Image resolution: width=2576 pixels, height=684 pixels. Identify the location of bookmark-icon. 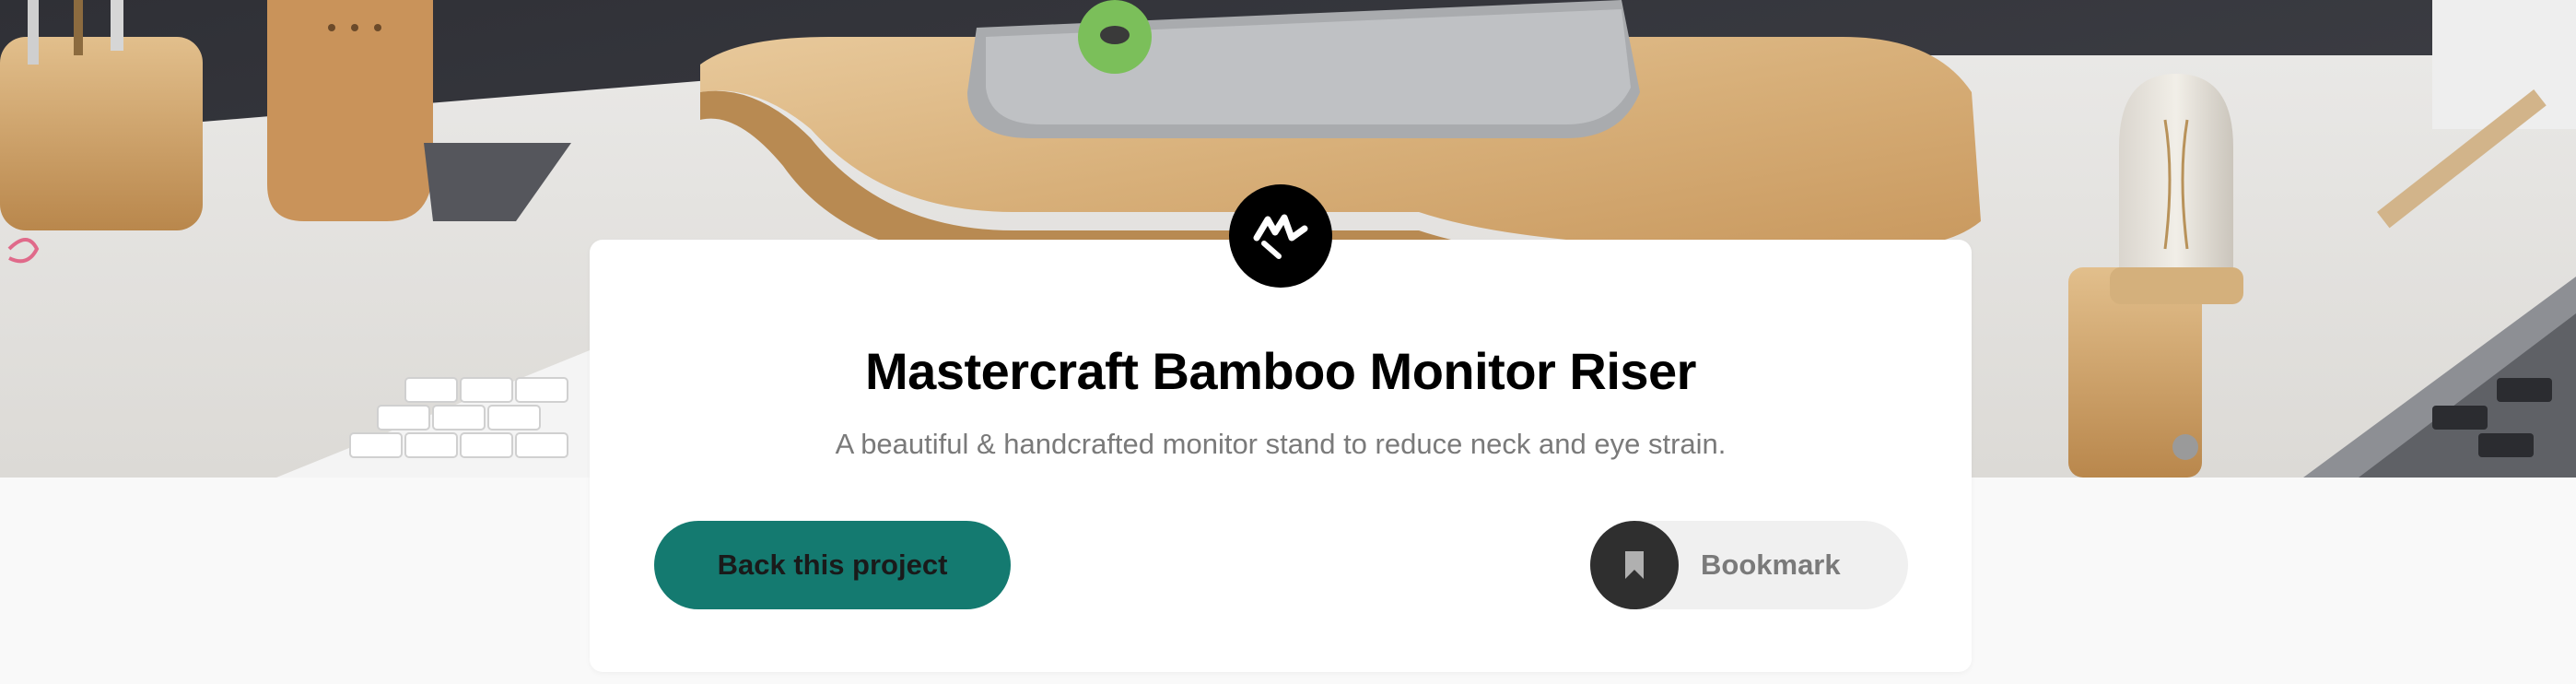
(1634, 565).